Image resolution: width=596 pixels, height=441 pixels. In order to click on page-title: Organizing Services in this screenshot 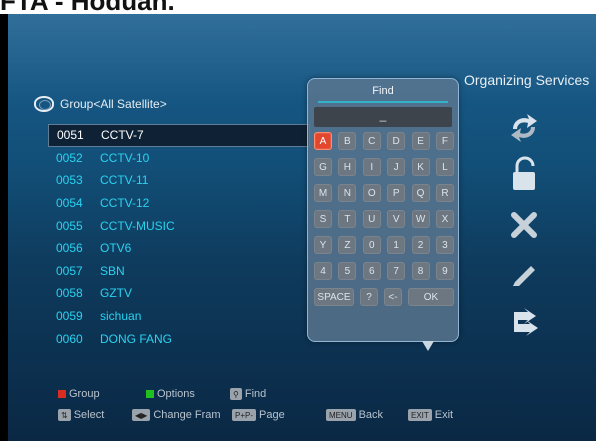, I will do `click(527, 80)`.